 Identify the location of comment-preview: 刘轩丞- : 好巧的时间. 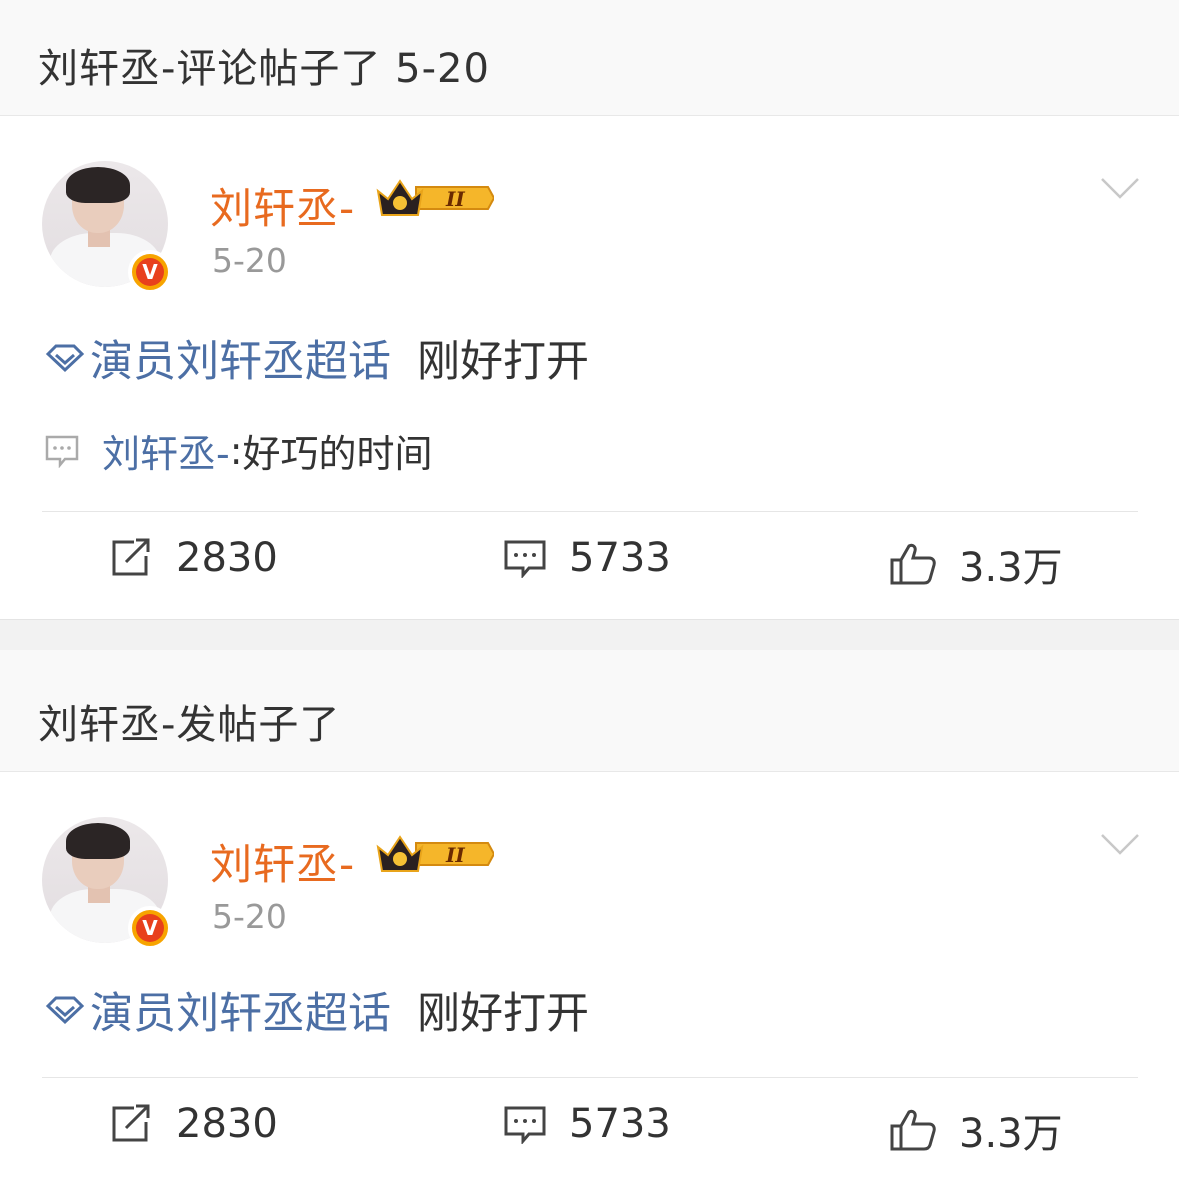
(238, 450).